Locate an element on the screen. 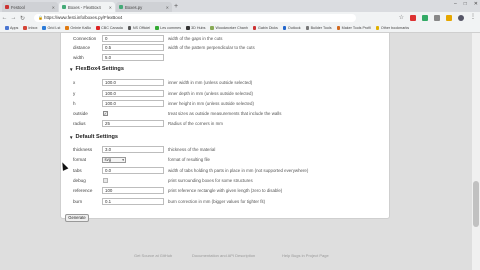 The image size is (480, 270). page-scrollbar is located at coordinates (476, 151).